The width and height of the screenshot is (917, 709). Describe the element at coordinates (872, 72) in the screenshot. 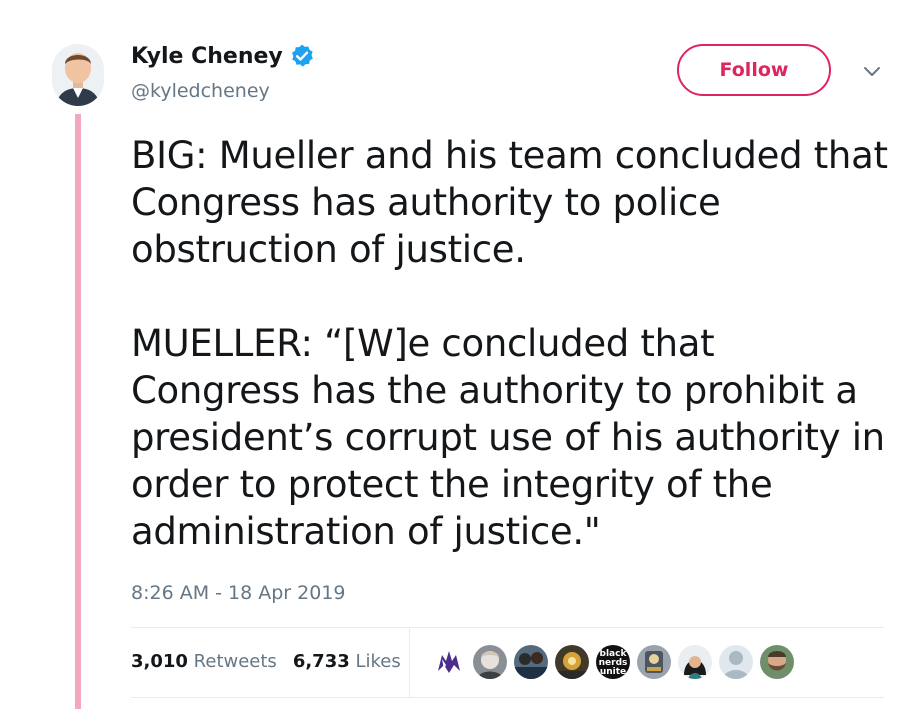

I see `chevron-down-icon` at that location.